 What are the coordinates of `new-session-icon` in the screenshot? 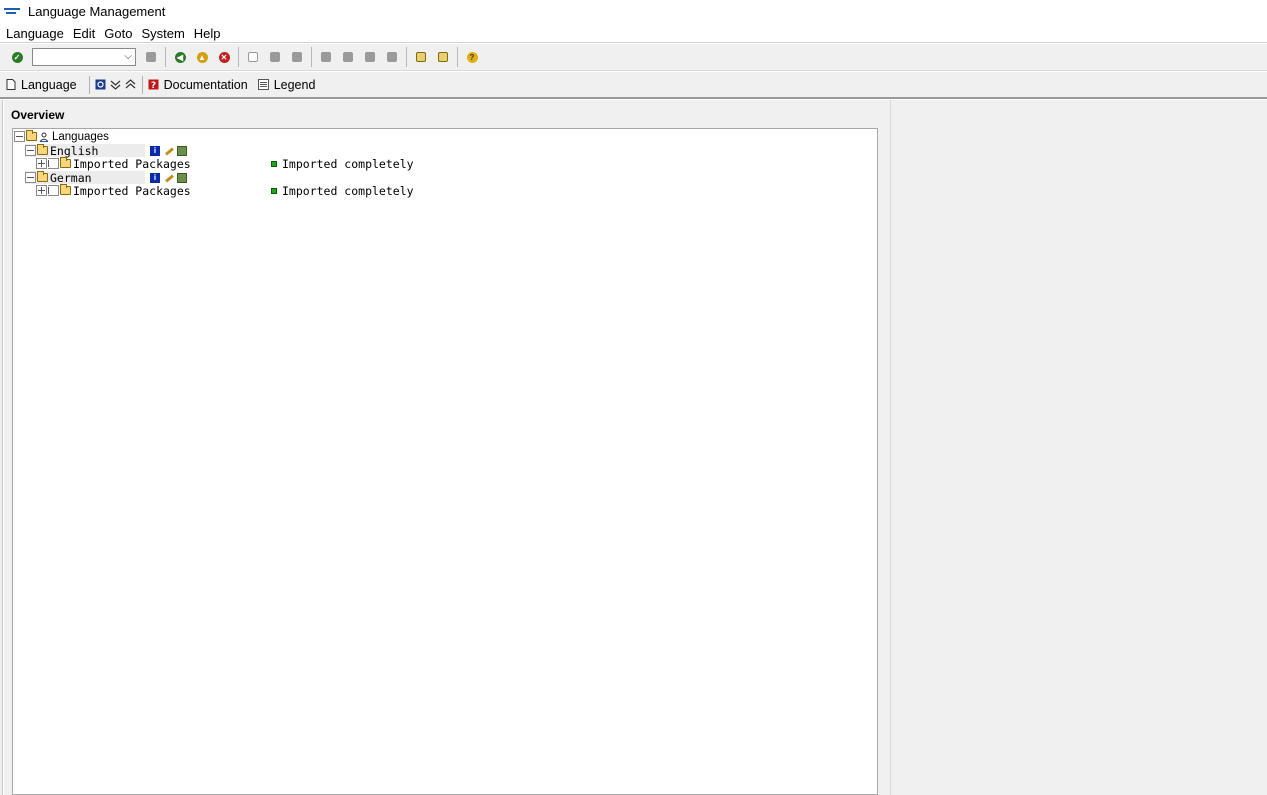 It's located at (421, 57).